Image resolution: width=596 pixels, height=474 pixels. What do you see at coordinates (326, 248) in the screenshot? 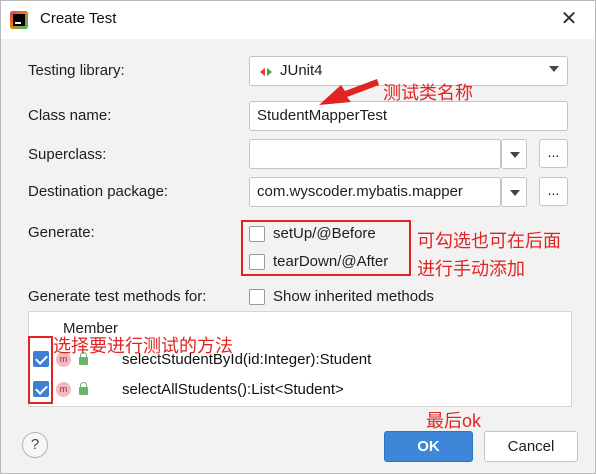
I see `annotation-generate-box` at bounding box center [326, 248].